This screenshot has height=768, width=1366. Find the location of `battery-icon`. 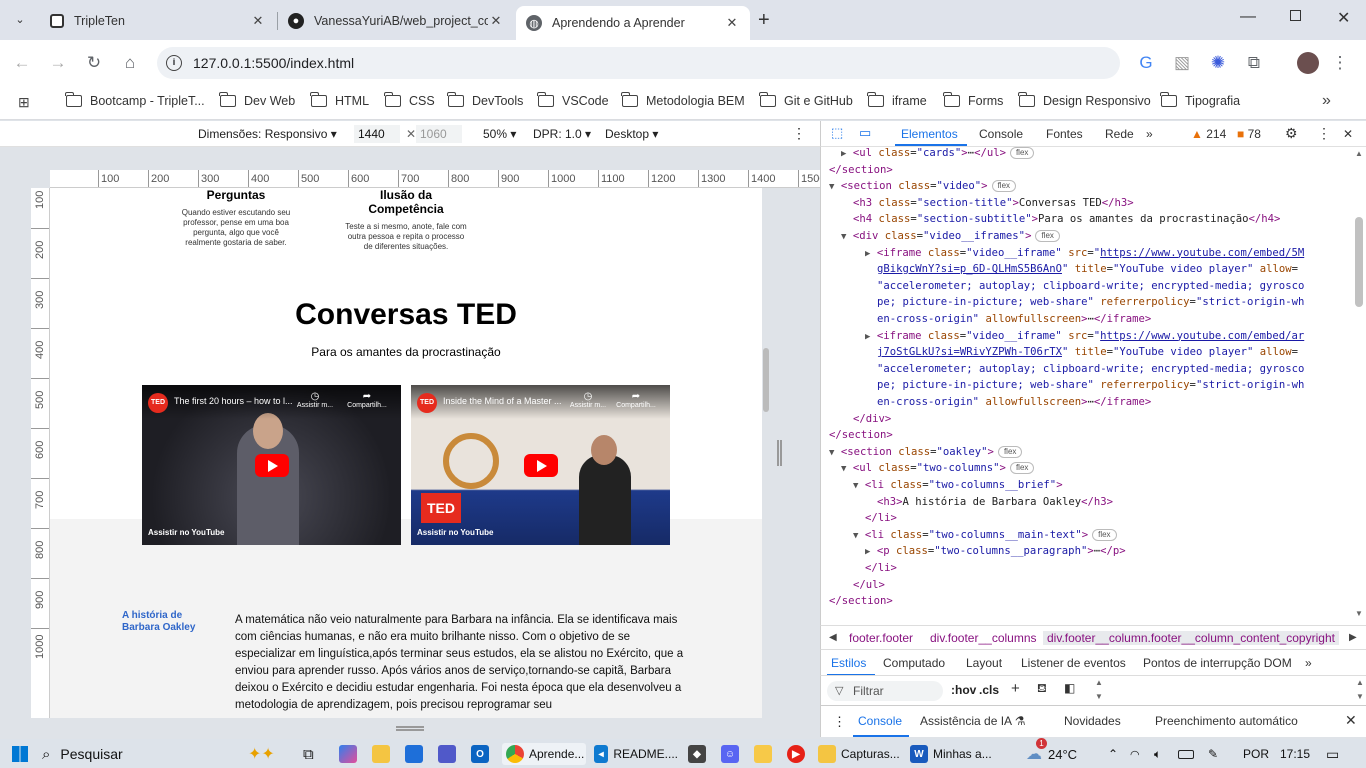

battery-icon is located at coordinates (1186, 754).